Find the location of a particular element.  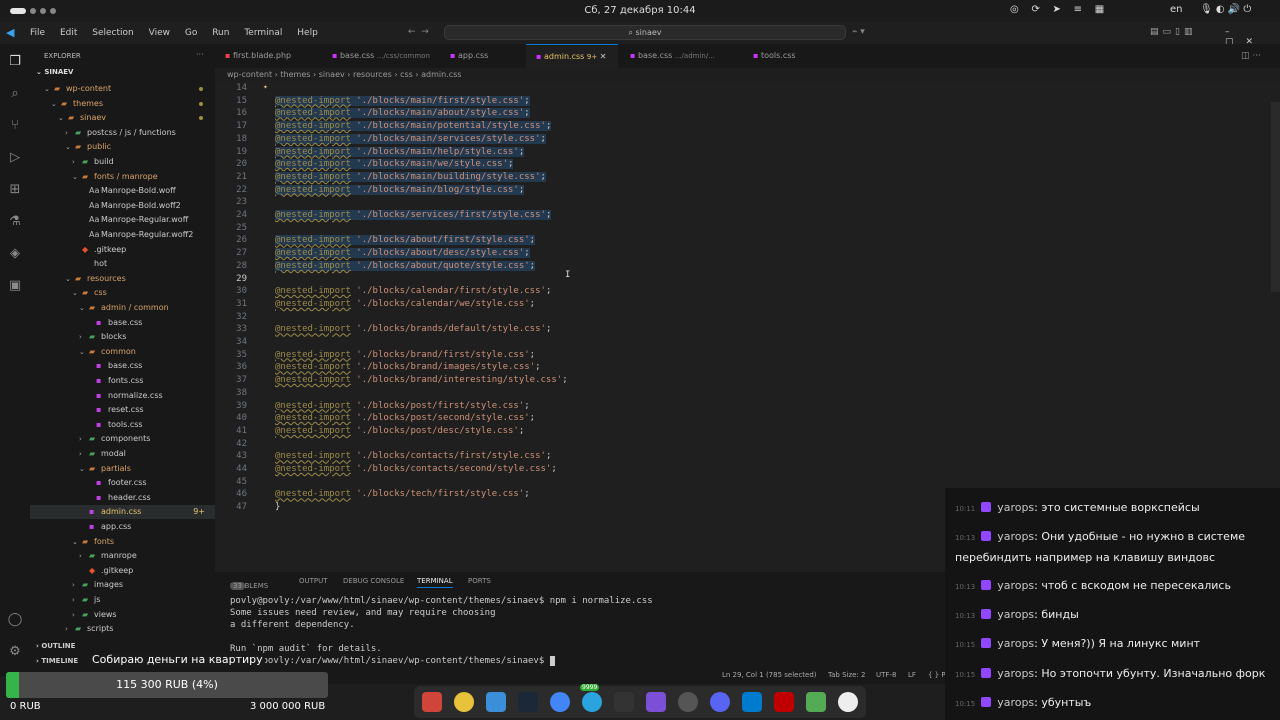

tree-folder: › ▰ modal is located at coordinates (122, 454).